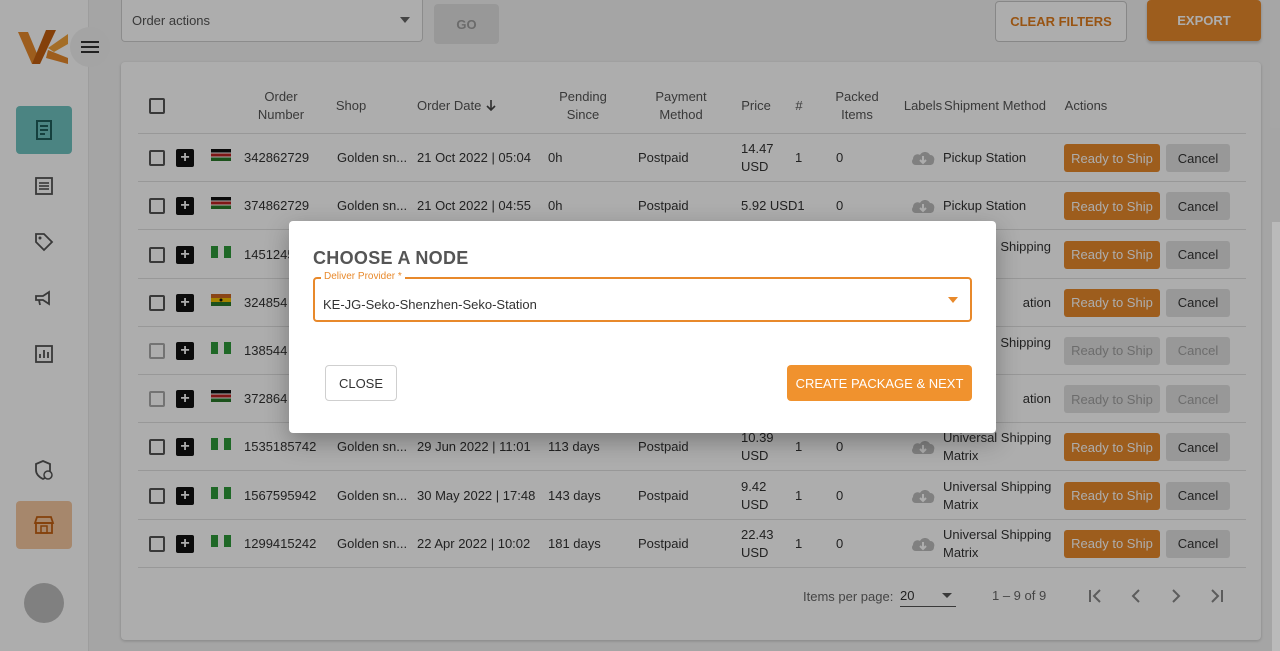  I want to click on close-button: CLOSE, so click(361, 383).